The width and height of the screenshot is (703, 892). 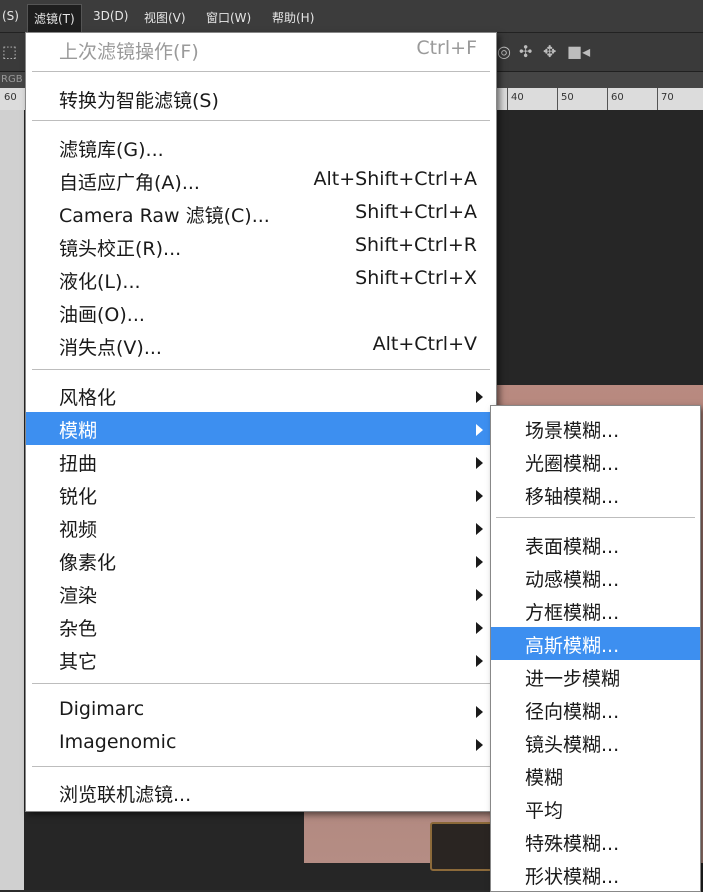 What do you see at coordinates (165, 17) in the screenshot?
I see `menu-view: 视图(V)` at bounding box center [165, 17].